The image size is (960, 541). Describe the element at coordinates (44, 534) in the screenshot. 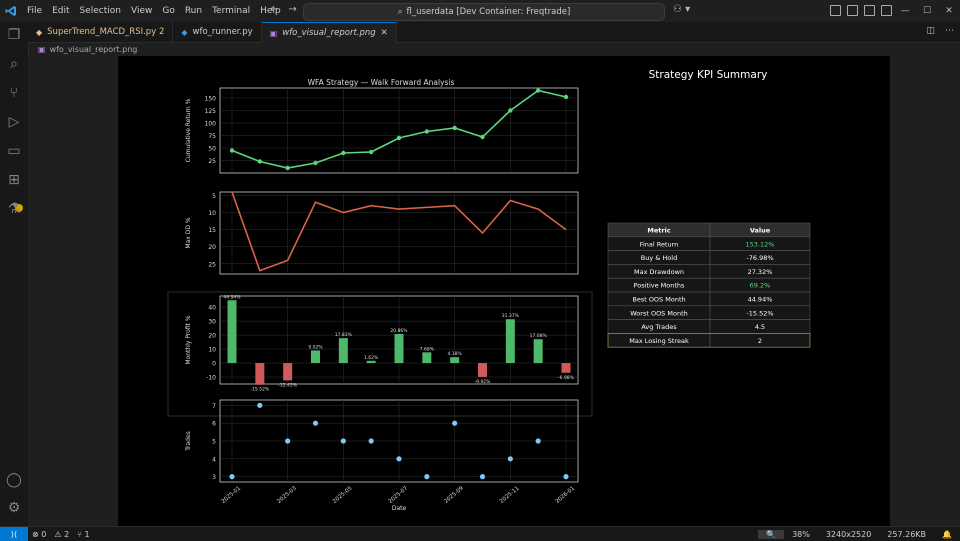

I see `errors-value: 0` at that location.